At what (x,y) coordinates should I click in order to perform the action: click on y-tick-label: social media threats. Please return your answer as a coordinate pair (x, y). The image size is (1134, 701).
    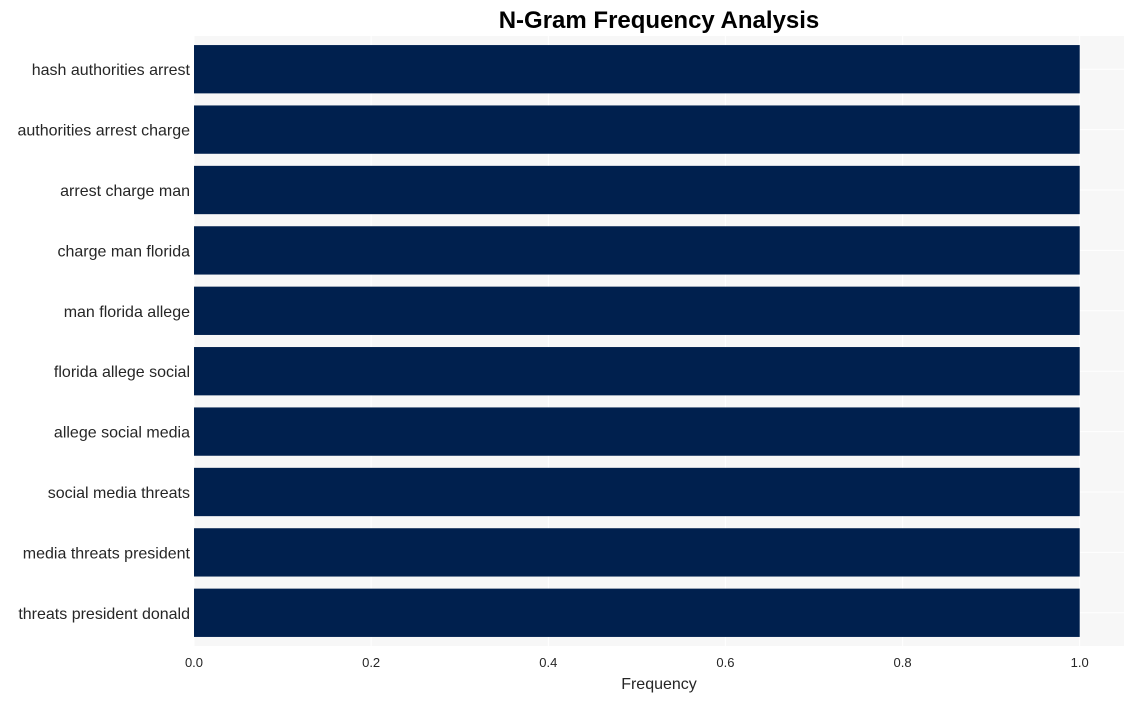
    Looking at the image, I should click on (119, 493).